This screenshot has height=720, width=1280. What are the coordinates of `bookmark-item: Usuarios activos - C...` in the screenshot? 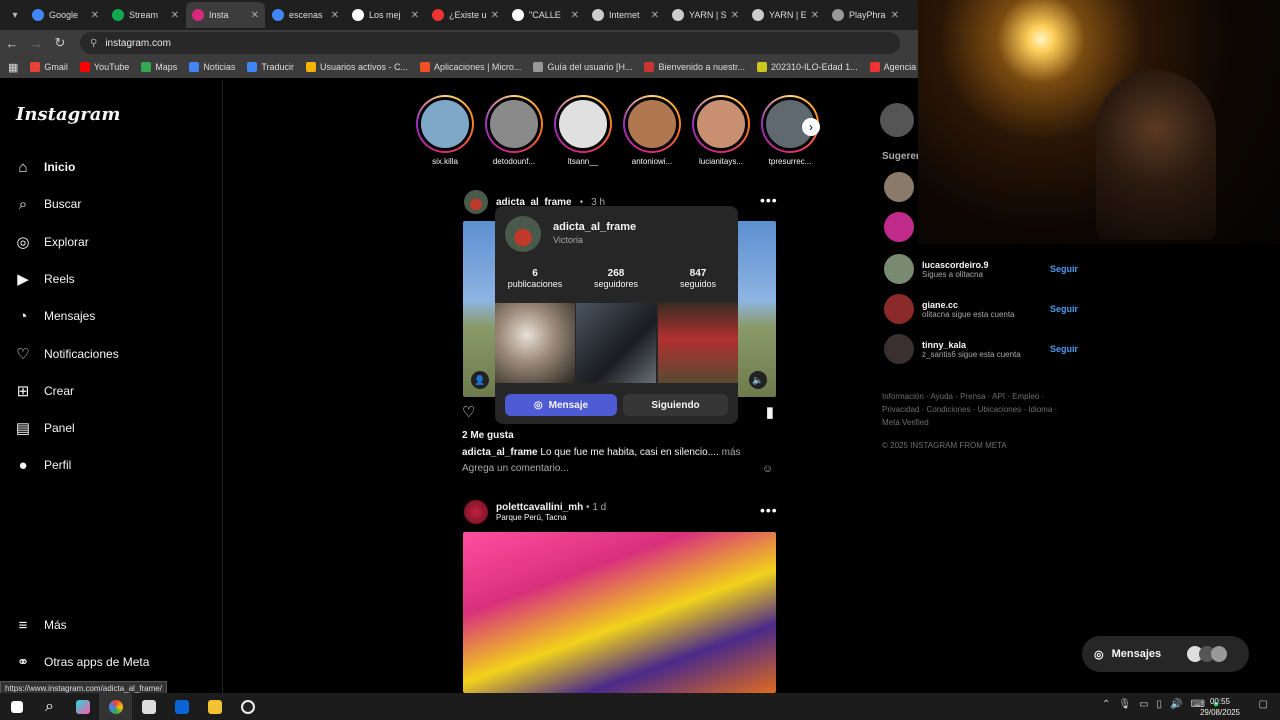 It's located at (357, 67).